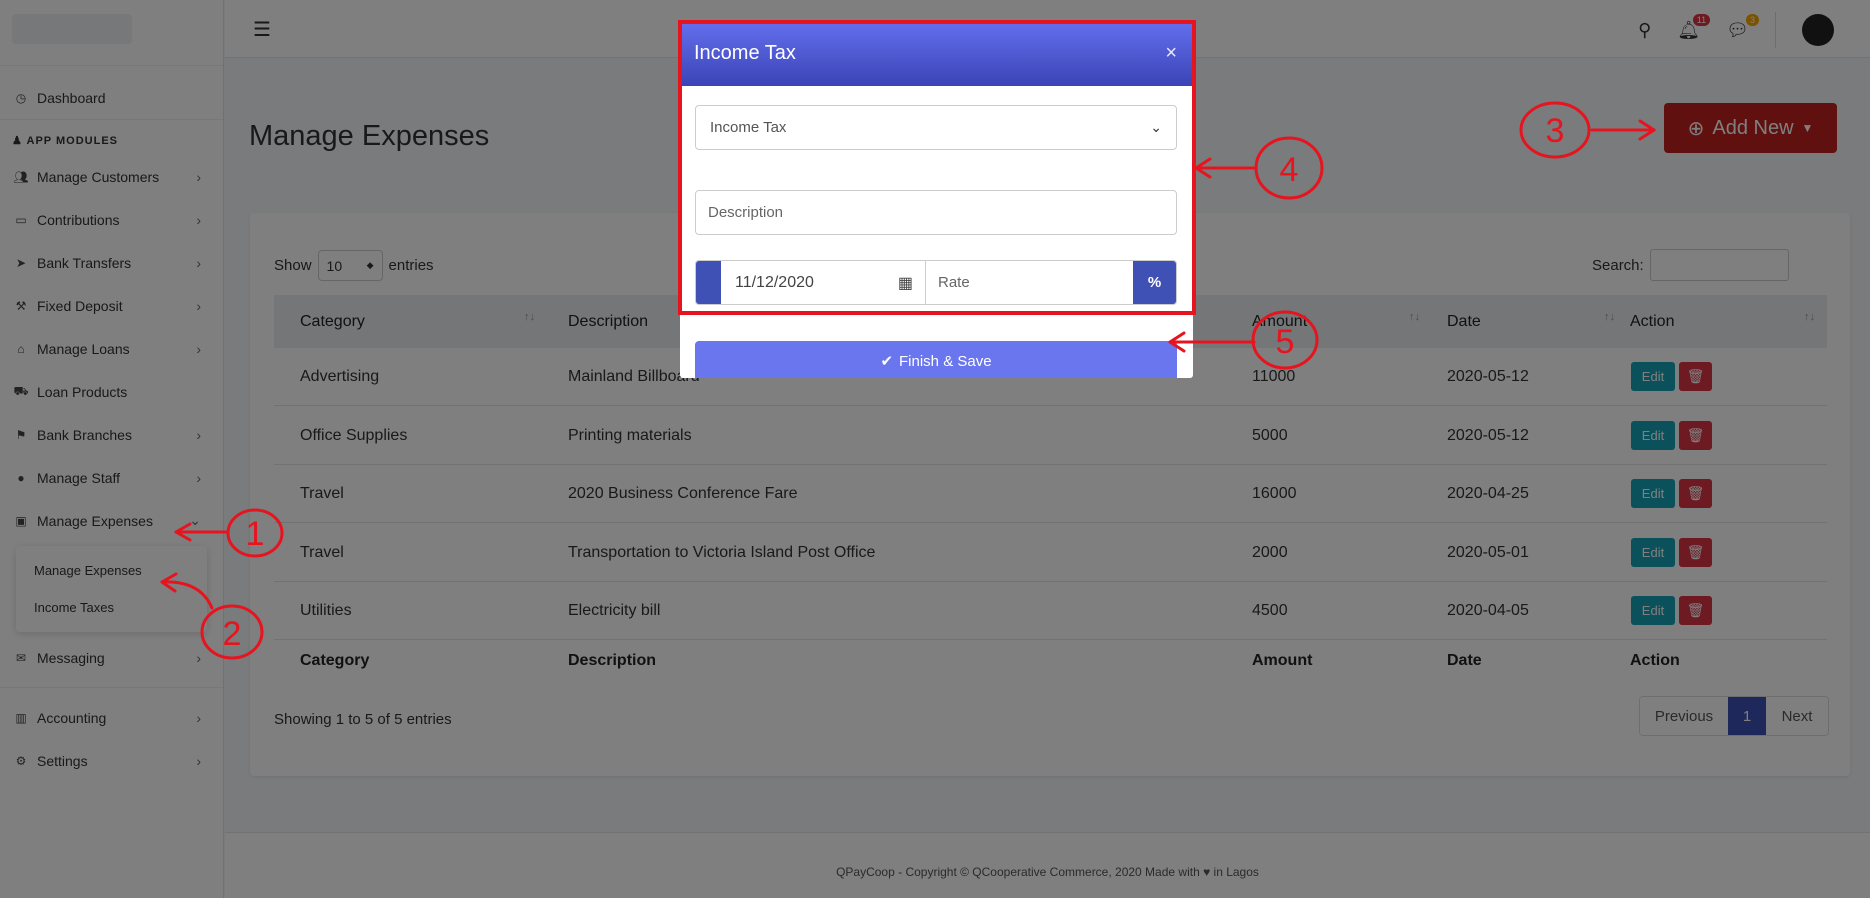 The width and height of the screenshot is (1870, 898). Describe the element at coordinates (954, 282) in the screenshot. I see `rate-placeholder: Rate` at that location.